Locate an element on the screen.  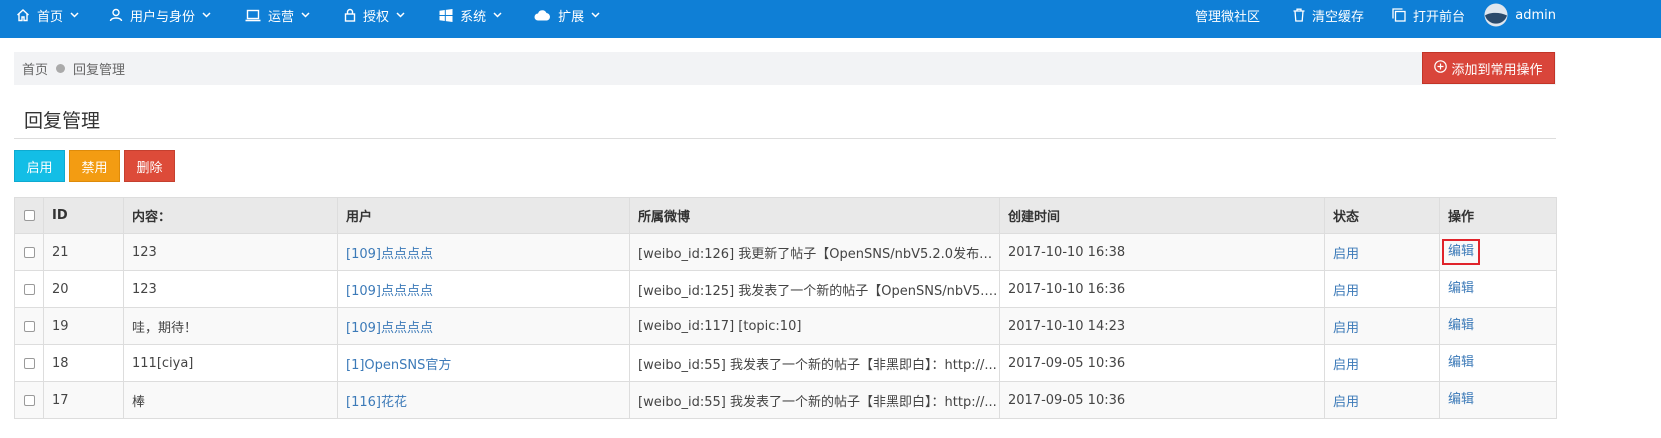
cell-user: [1]OpenSNS官方 is located at coordinates (483, 363).